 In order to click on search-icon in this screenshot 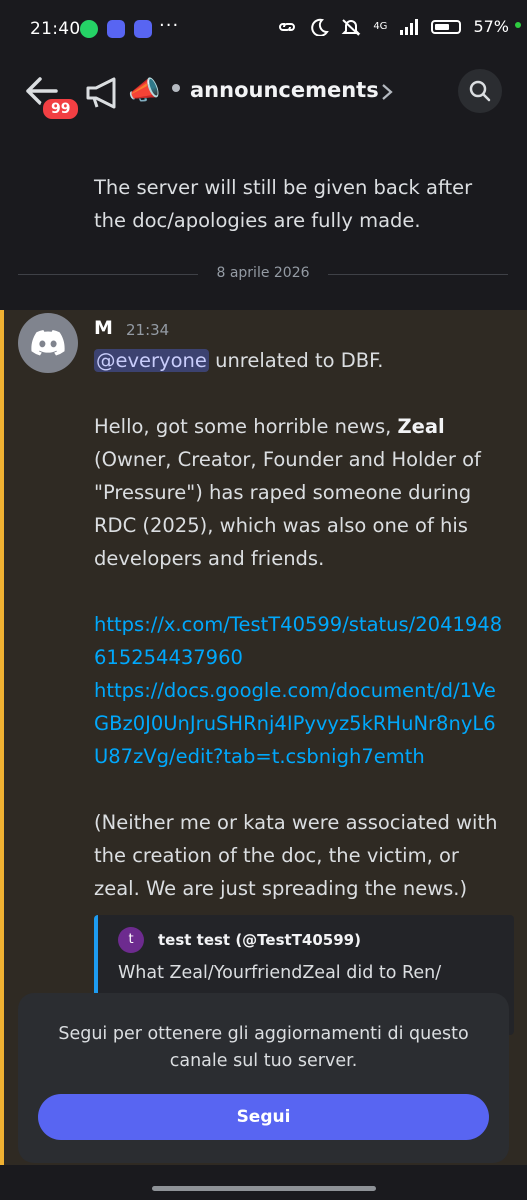, I will do `click(480, 91)`.